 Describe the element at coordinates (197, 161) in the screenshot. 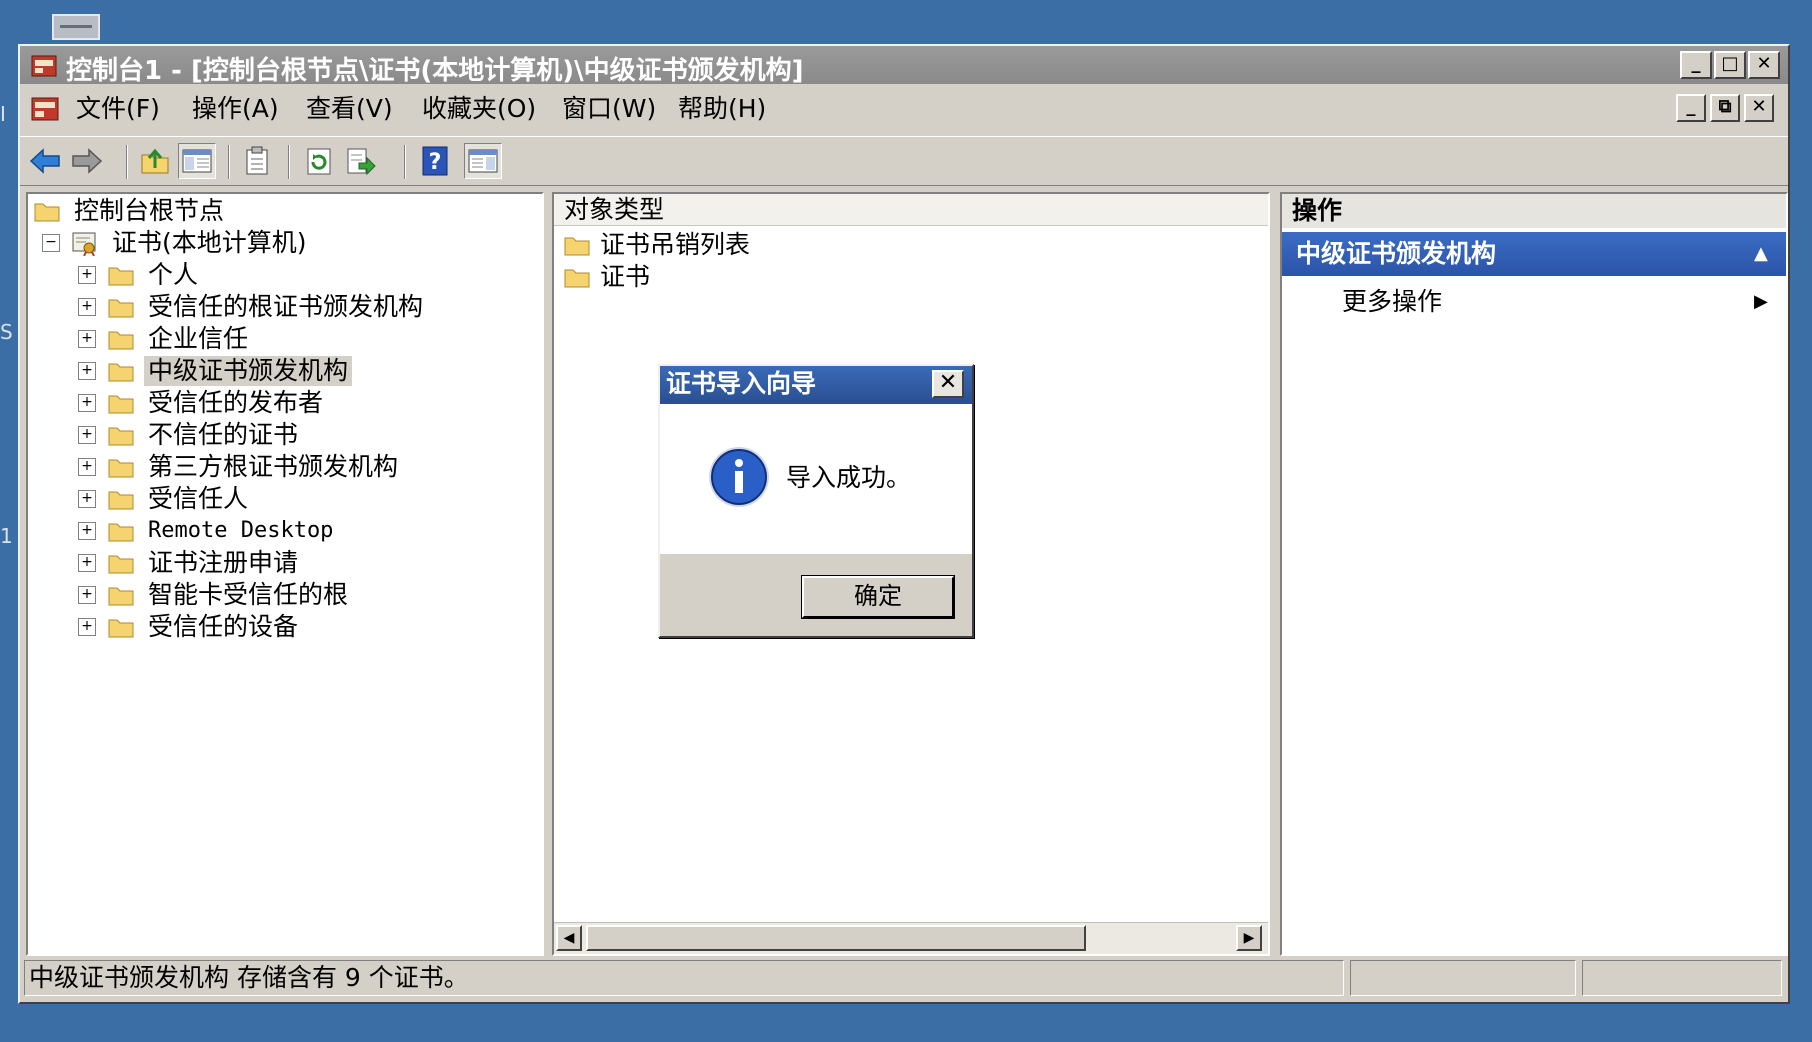

I see `show-hide-tree-icon` at that location.